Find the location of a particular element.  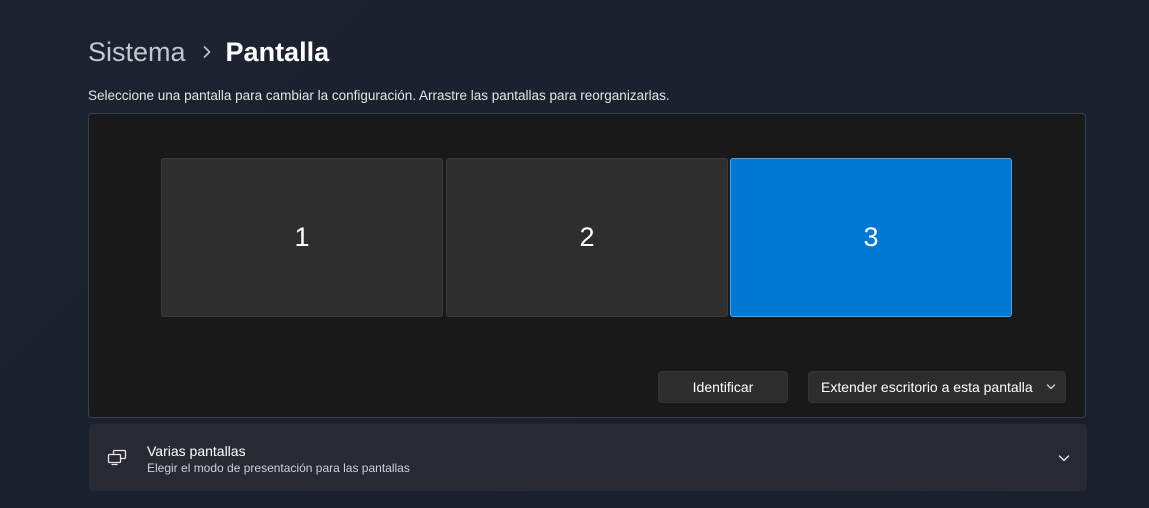

display-mode-dropdown: Extender escritorio a esta pantalla is located at coordinates (937, 387).